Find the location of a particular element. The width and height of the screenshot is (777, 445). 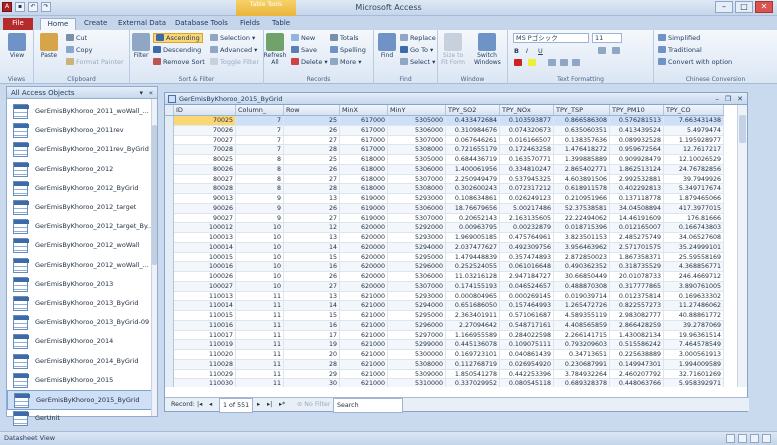

table-cell: 0.689328378 is located at coordinates (582, 383).